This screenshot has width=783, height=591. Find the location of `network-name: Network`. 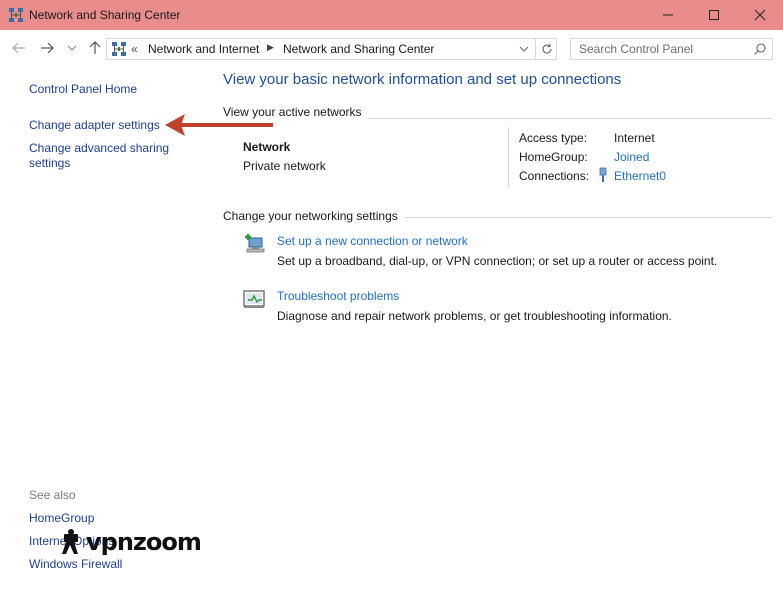

network-name: Network is located at coordinates (267, 147).